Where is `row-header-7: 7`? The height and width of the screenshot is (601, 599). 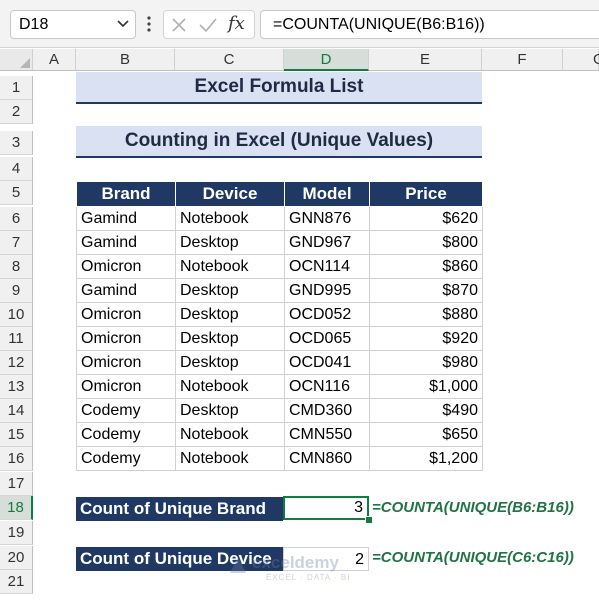
row-header-7: 7 is located at coordinates (16, 243).